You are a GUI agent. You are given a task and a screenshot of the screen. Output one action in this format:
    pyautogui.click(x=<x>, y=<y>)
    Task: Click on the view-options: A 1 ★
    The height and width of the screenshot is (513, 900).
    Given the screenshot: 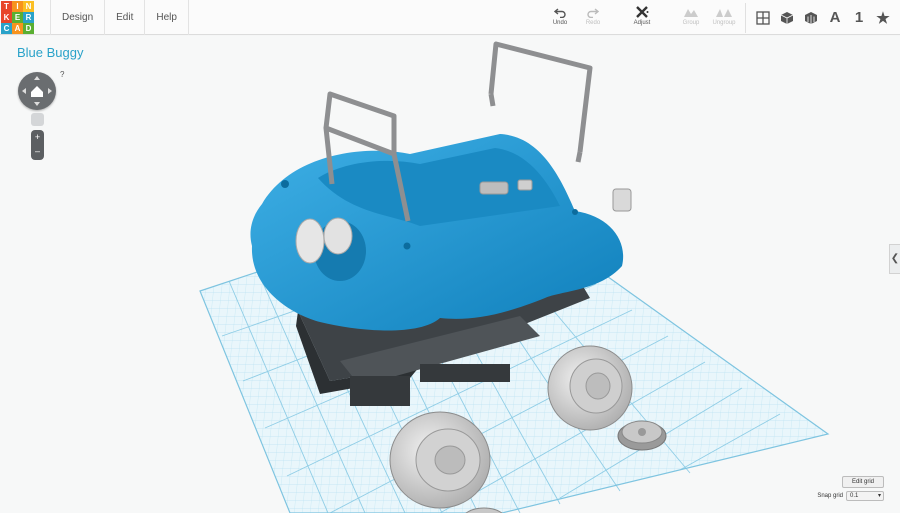 What is the action you would take?
    pyautogui.click(x=817, y=17)
    